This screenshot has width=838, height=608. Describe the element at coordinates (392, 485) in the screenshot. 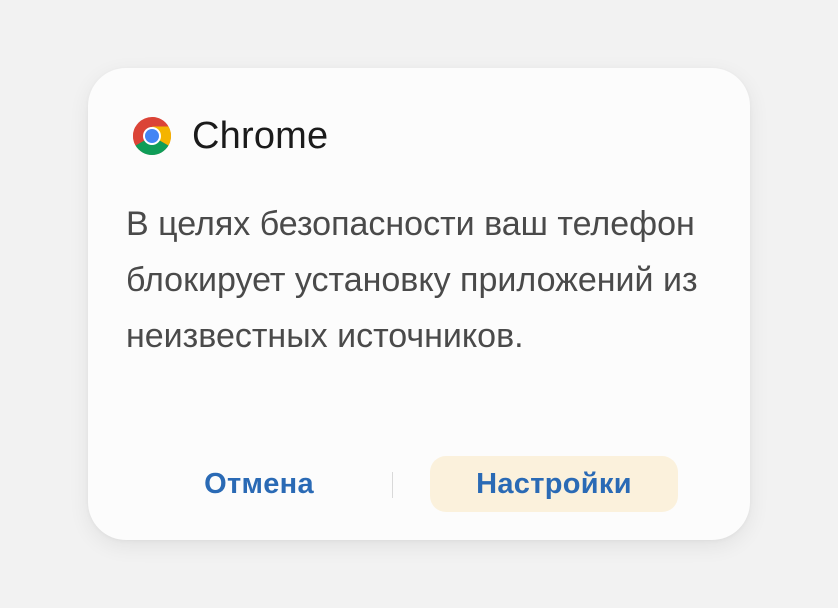

I see `button-divider` at that location.